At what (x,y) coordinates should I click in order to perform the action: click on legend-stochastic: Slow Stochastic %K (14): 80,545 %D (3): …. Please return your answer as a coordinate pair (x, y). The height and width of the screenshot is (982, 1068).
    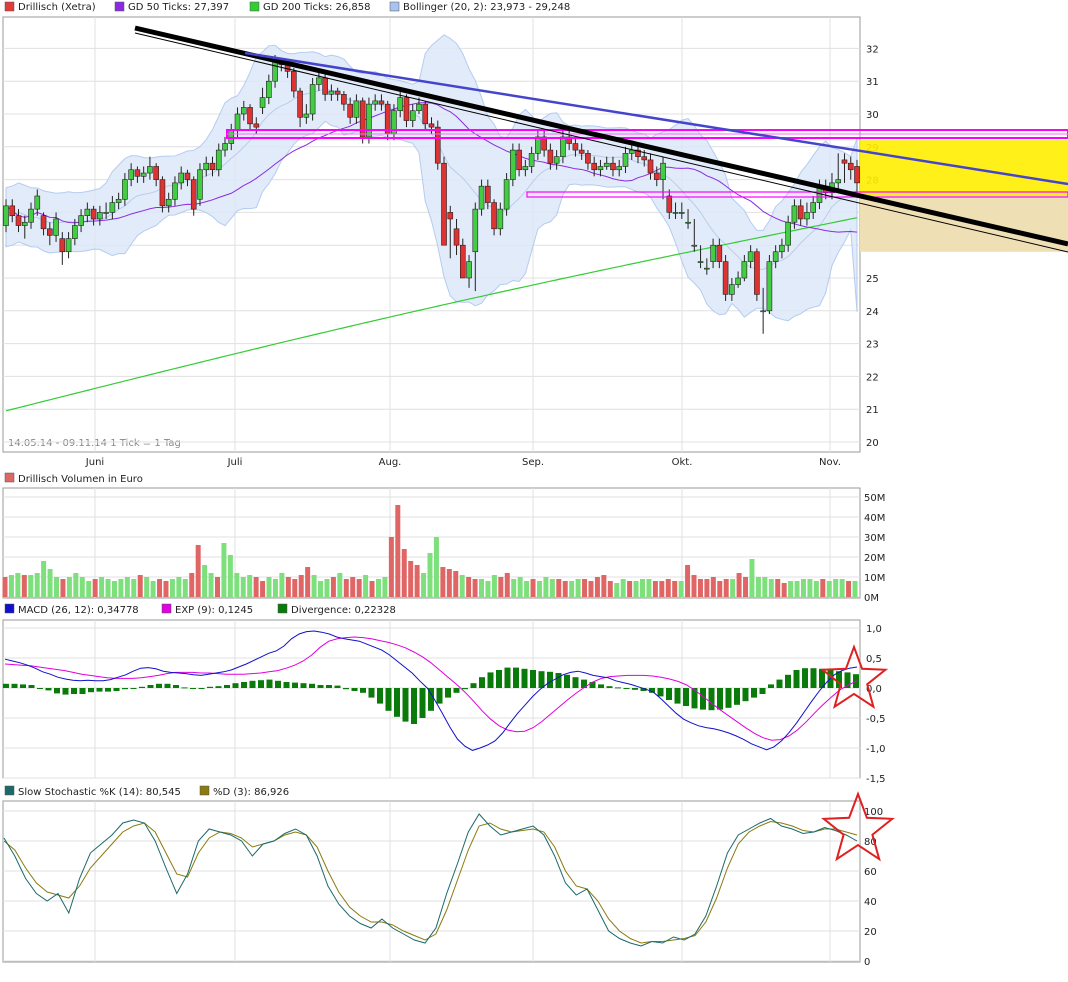
    Looking at the image, I should click on (146, 791).